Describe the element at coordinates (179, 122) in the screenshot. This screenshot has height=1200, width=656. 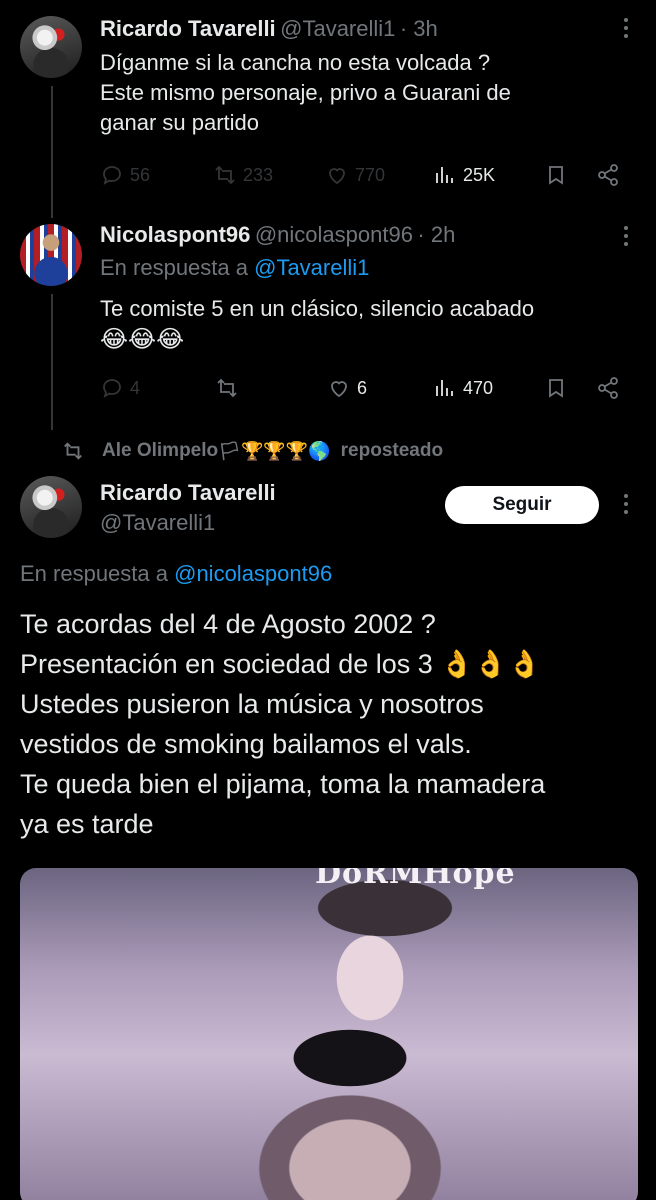
I see `text-line: ganar su partido` at that location.